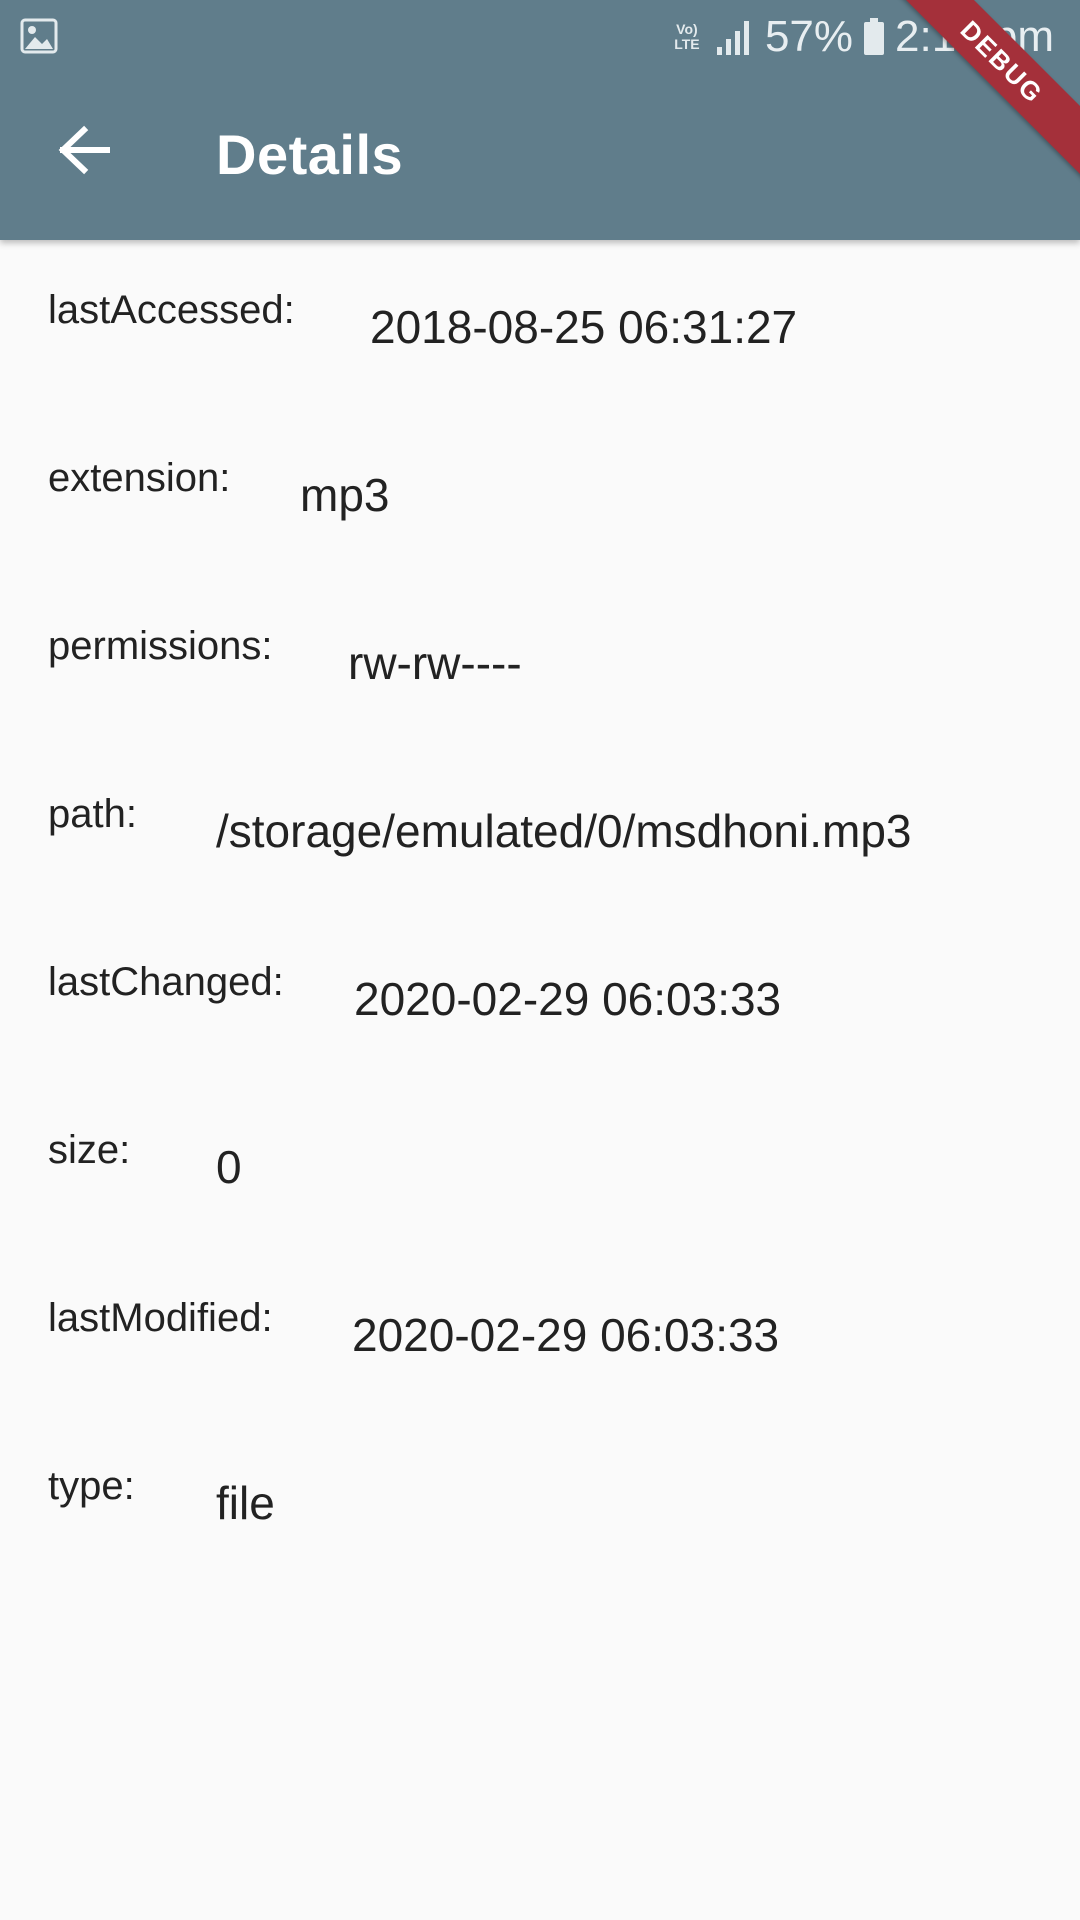 The height and width of the screenshot is (1920, 1080). I want to click on page-title: Details, so click(310, 154).